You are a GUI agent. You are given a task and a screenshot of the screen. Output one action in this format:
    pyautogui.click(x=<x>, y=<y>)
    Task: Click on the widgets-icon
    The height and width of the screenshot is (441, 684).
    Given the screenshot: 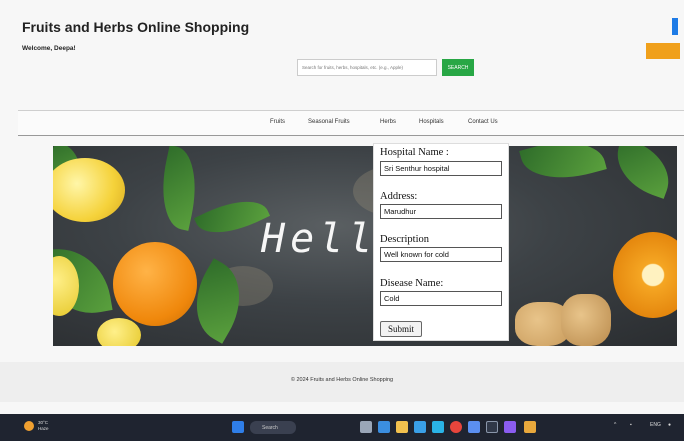 What is the action you would take?
    pyautogui.click(x=384, y=427)
    